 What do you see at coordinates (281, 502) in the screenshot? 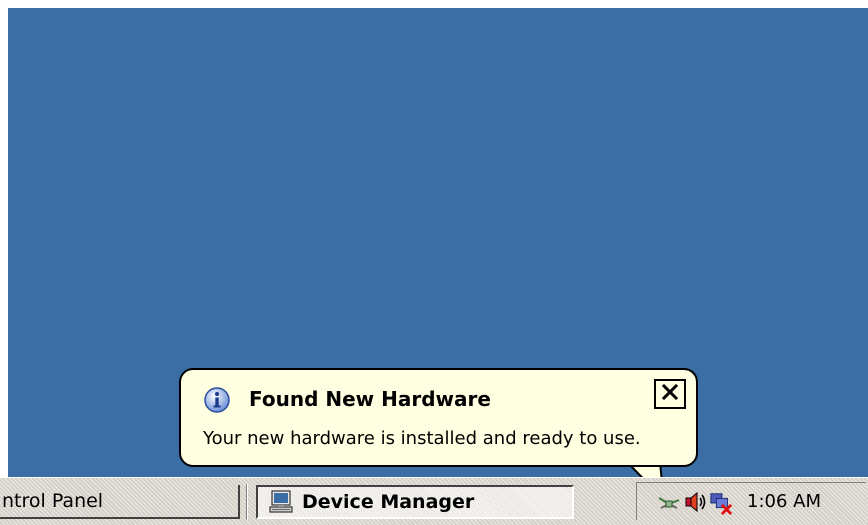
I see `computer-icon` at bounding box center [281, 502].